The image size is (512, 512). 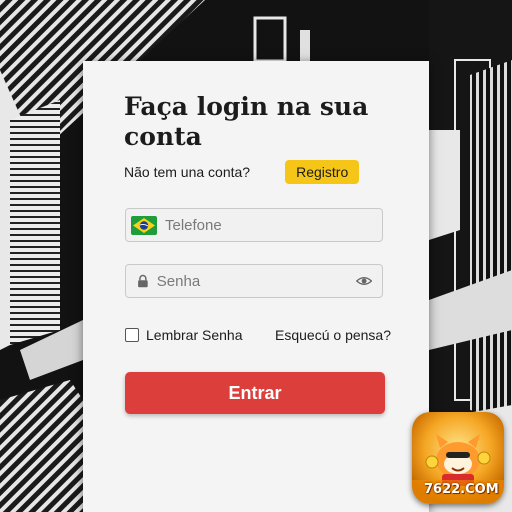 I want to click on remember-checkbox, so click(x=132, y=335).